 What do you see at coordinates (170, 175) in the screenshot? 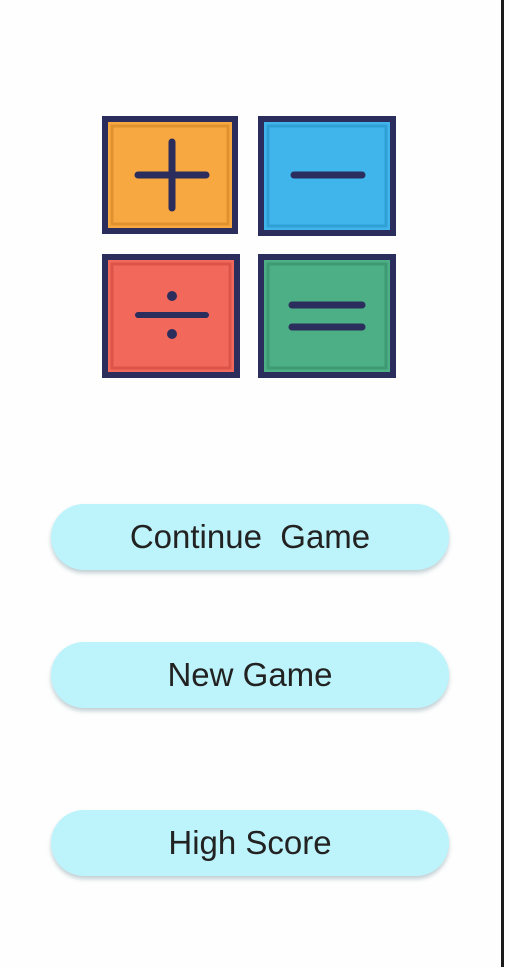
I see `plus-icon` at bounding box center [170, 175].